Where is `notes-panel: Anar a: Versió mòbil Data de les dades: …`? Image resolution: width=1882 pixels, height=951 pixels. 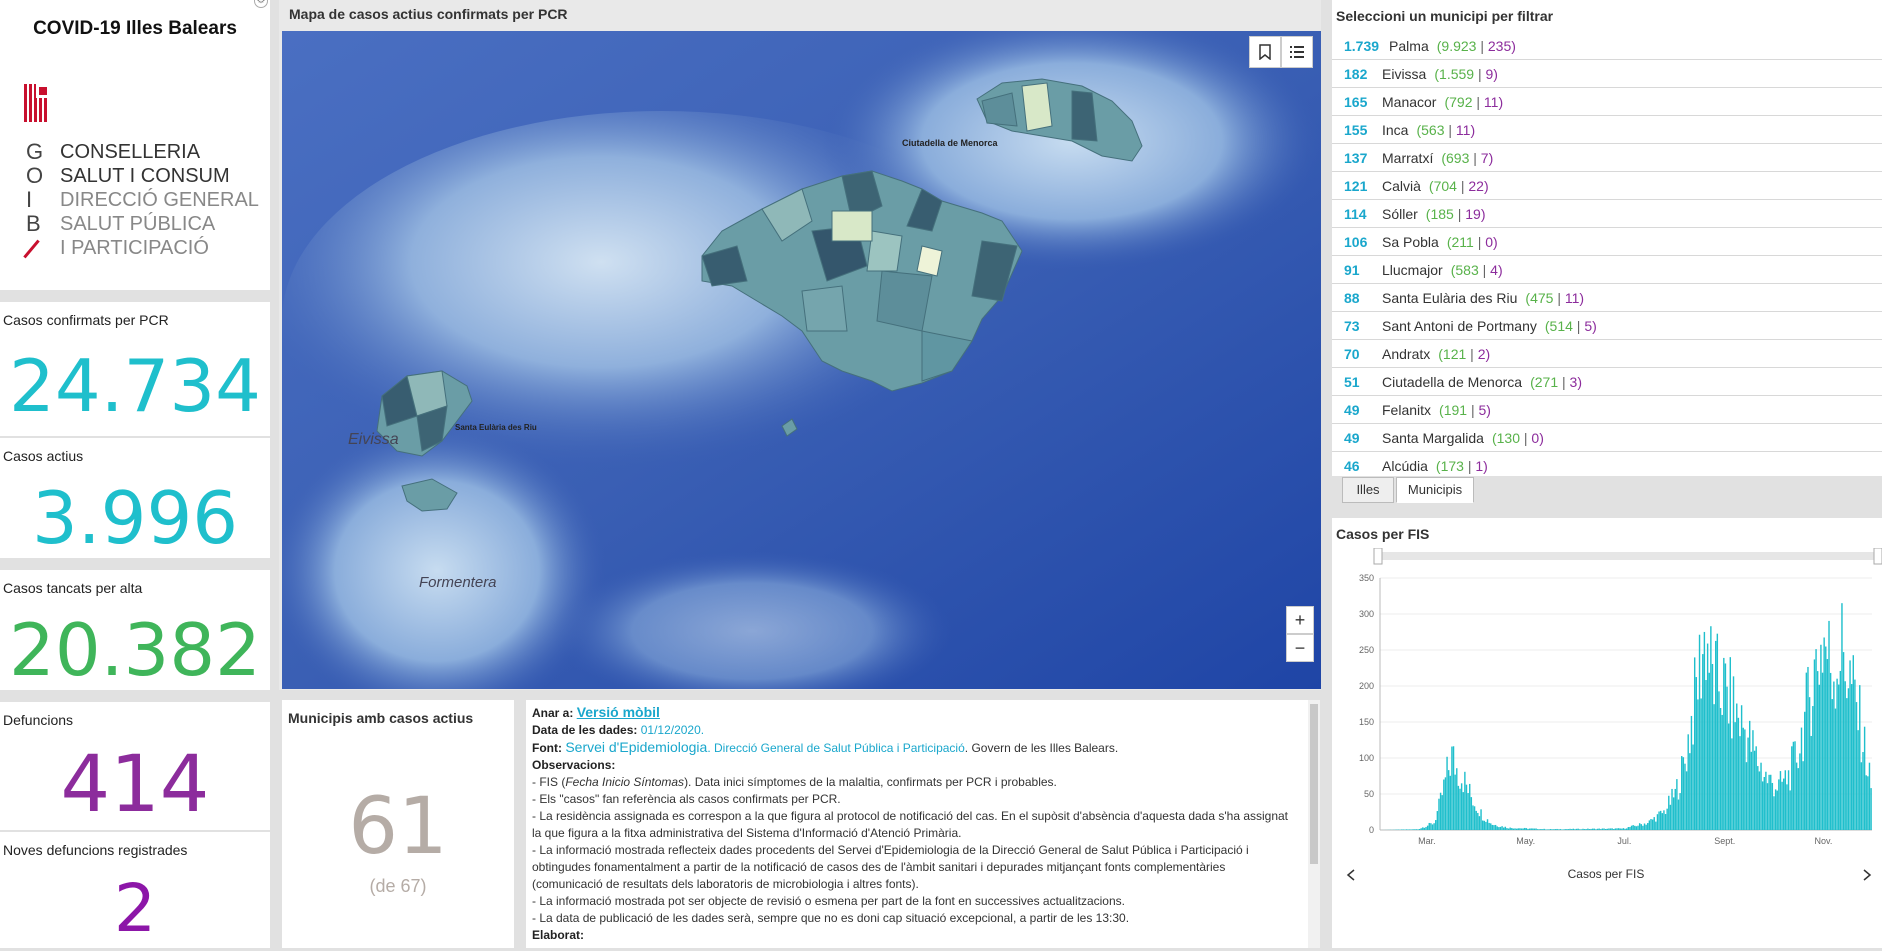
notes-panel: Anar a: Versió mòbil Data de les dades: … is located at coordinates (923, 824).